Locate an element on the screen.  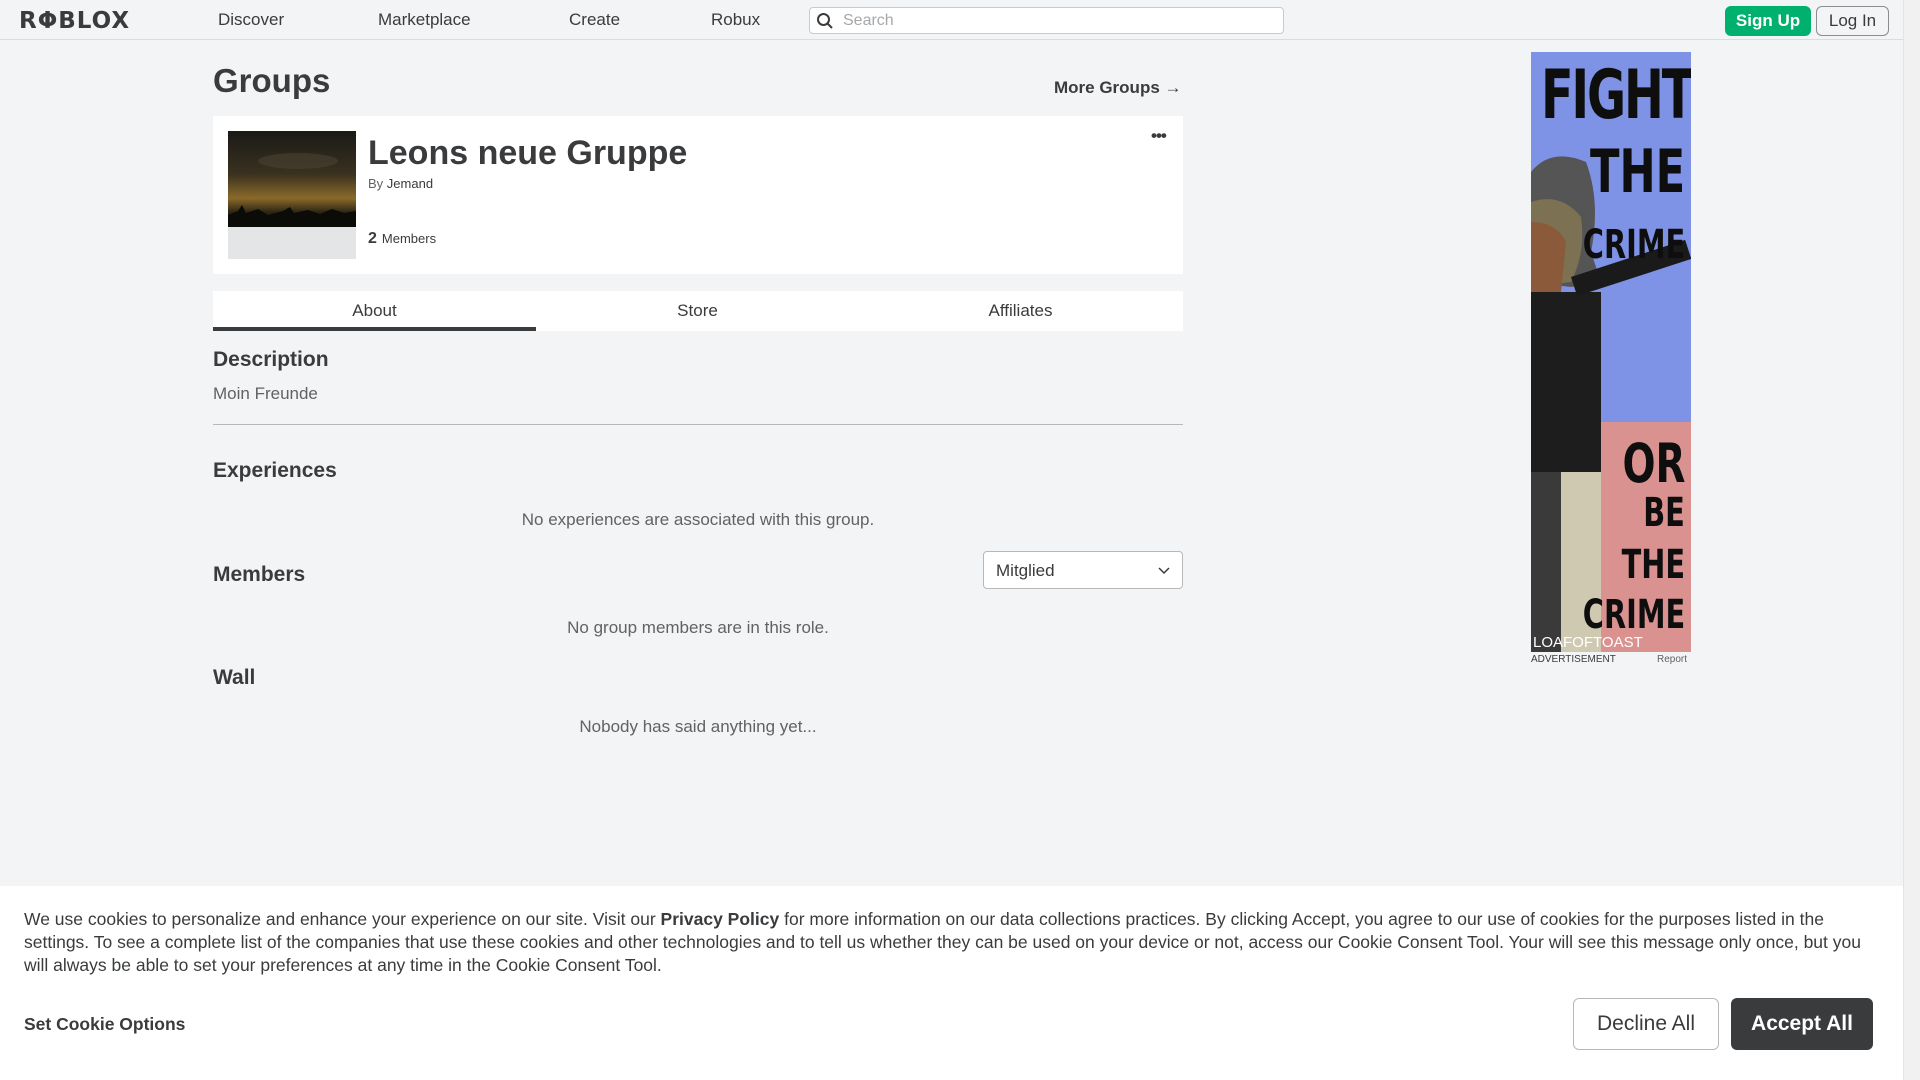
accept-all-button: Accept All is located at coordinates (1802, 1024).